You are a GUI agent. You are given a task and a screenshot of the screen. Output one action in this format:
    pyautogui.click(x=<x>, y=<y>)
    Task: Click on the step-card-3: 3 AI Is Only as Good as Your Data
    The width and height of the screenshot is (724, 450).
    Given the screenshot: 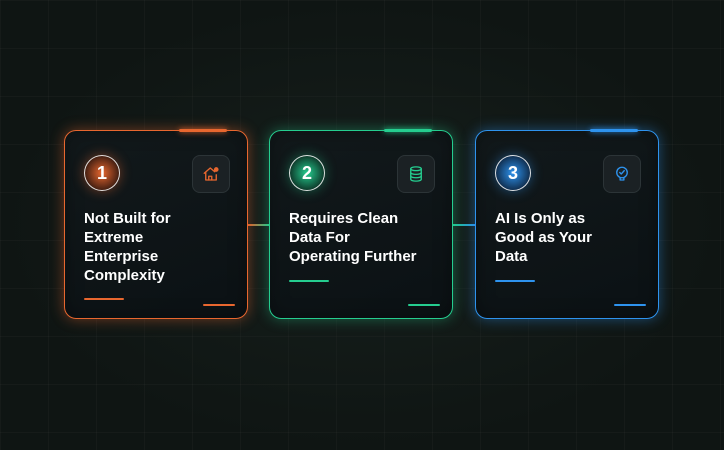 What is the action you would take?
    pyautogui.click(x=567, y=224)
    